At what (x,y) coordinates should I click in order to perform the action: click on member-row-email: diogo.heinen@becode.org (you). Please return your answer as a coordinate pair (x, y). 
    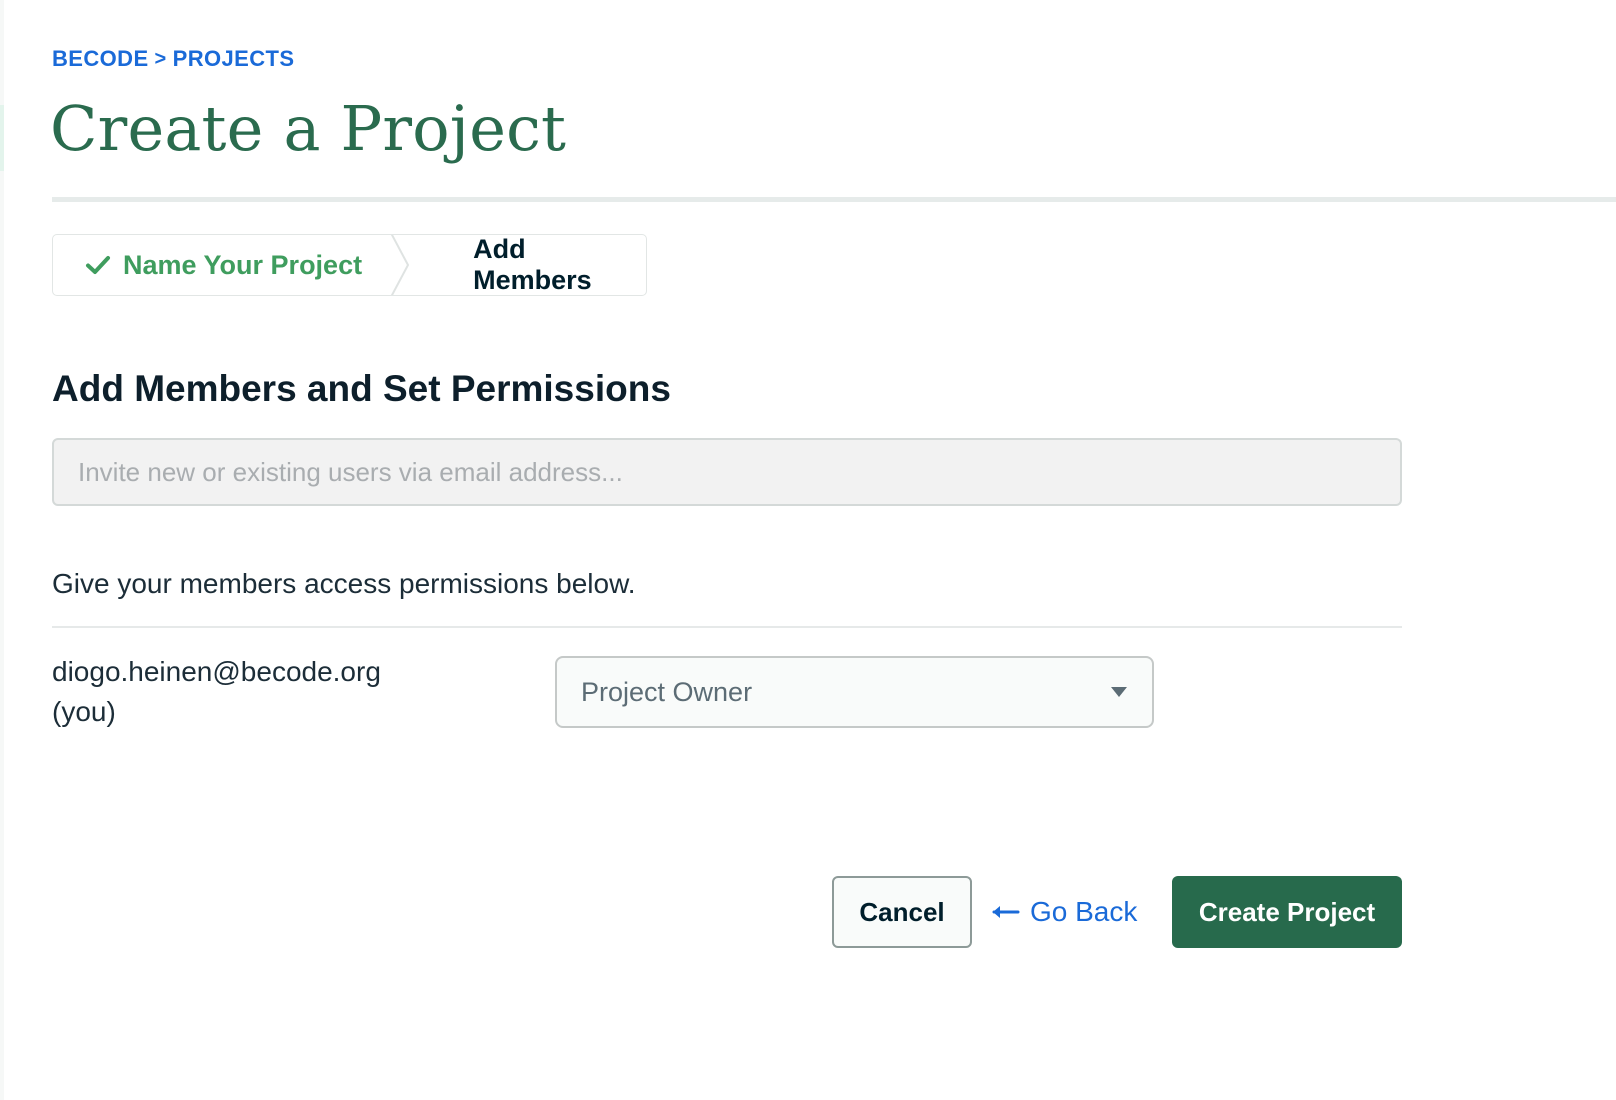
    Looking at the image, I should click on (262, 692).